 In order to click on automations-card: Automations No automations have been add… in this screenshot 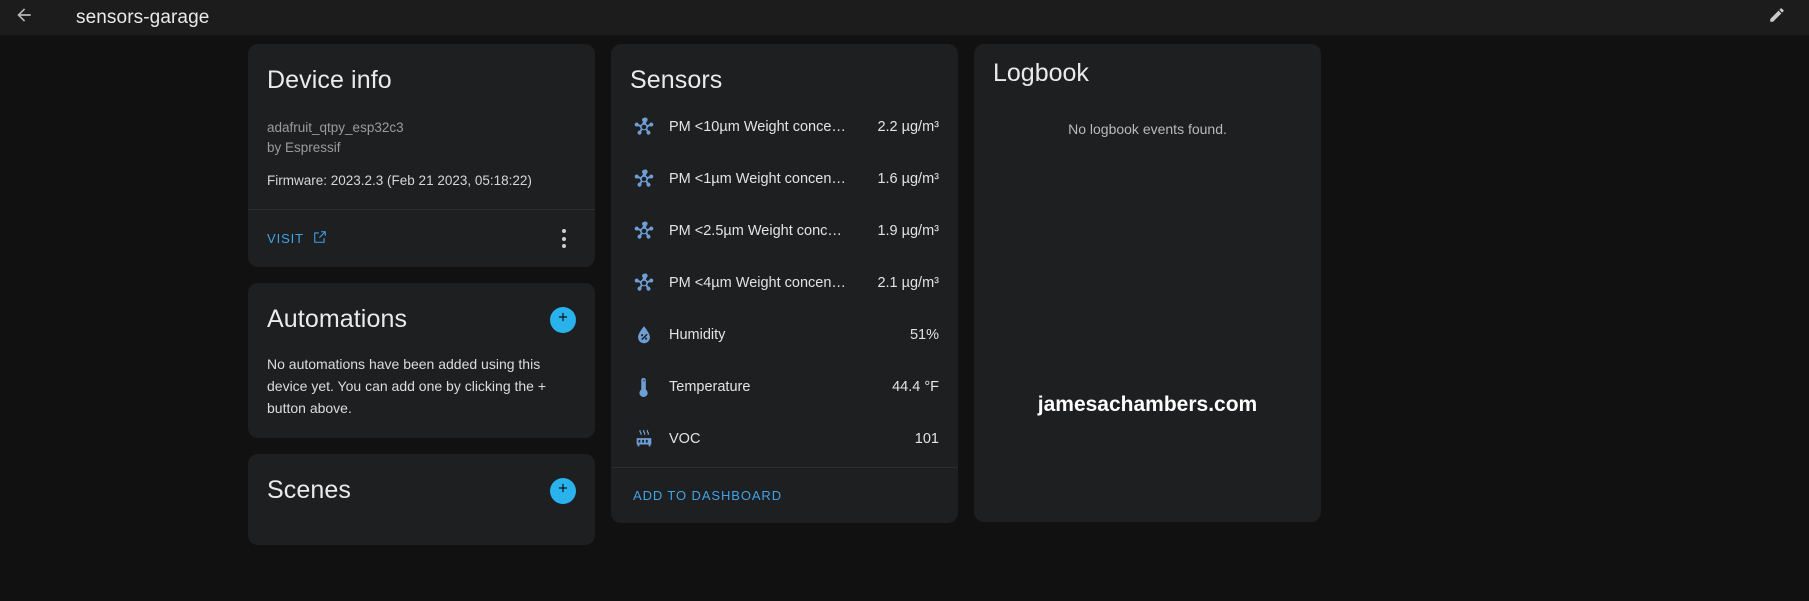, I will do `click(421, 360)`.